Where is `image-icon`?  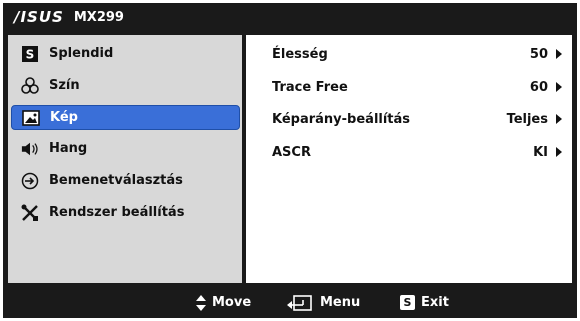
image-icon is located at coordinates (31, 118).